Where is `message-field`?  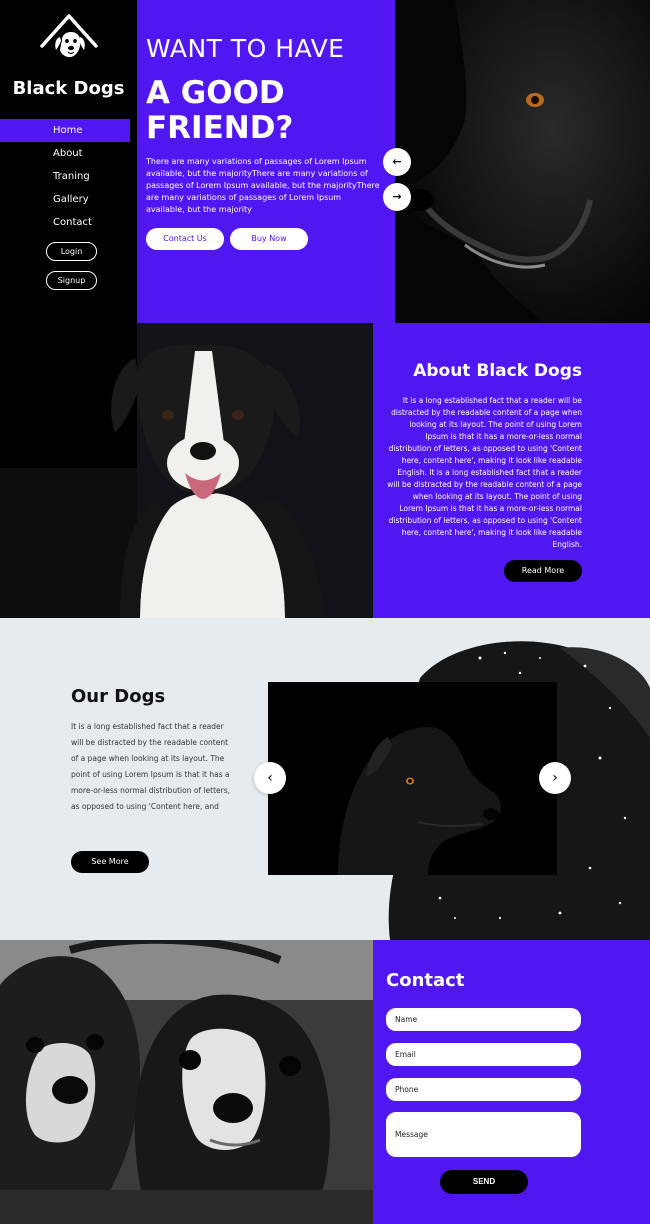
message-field is located at coordinates (483, 1134).